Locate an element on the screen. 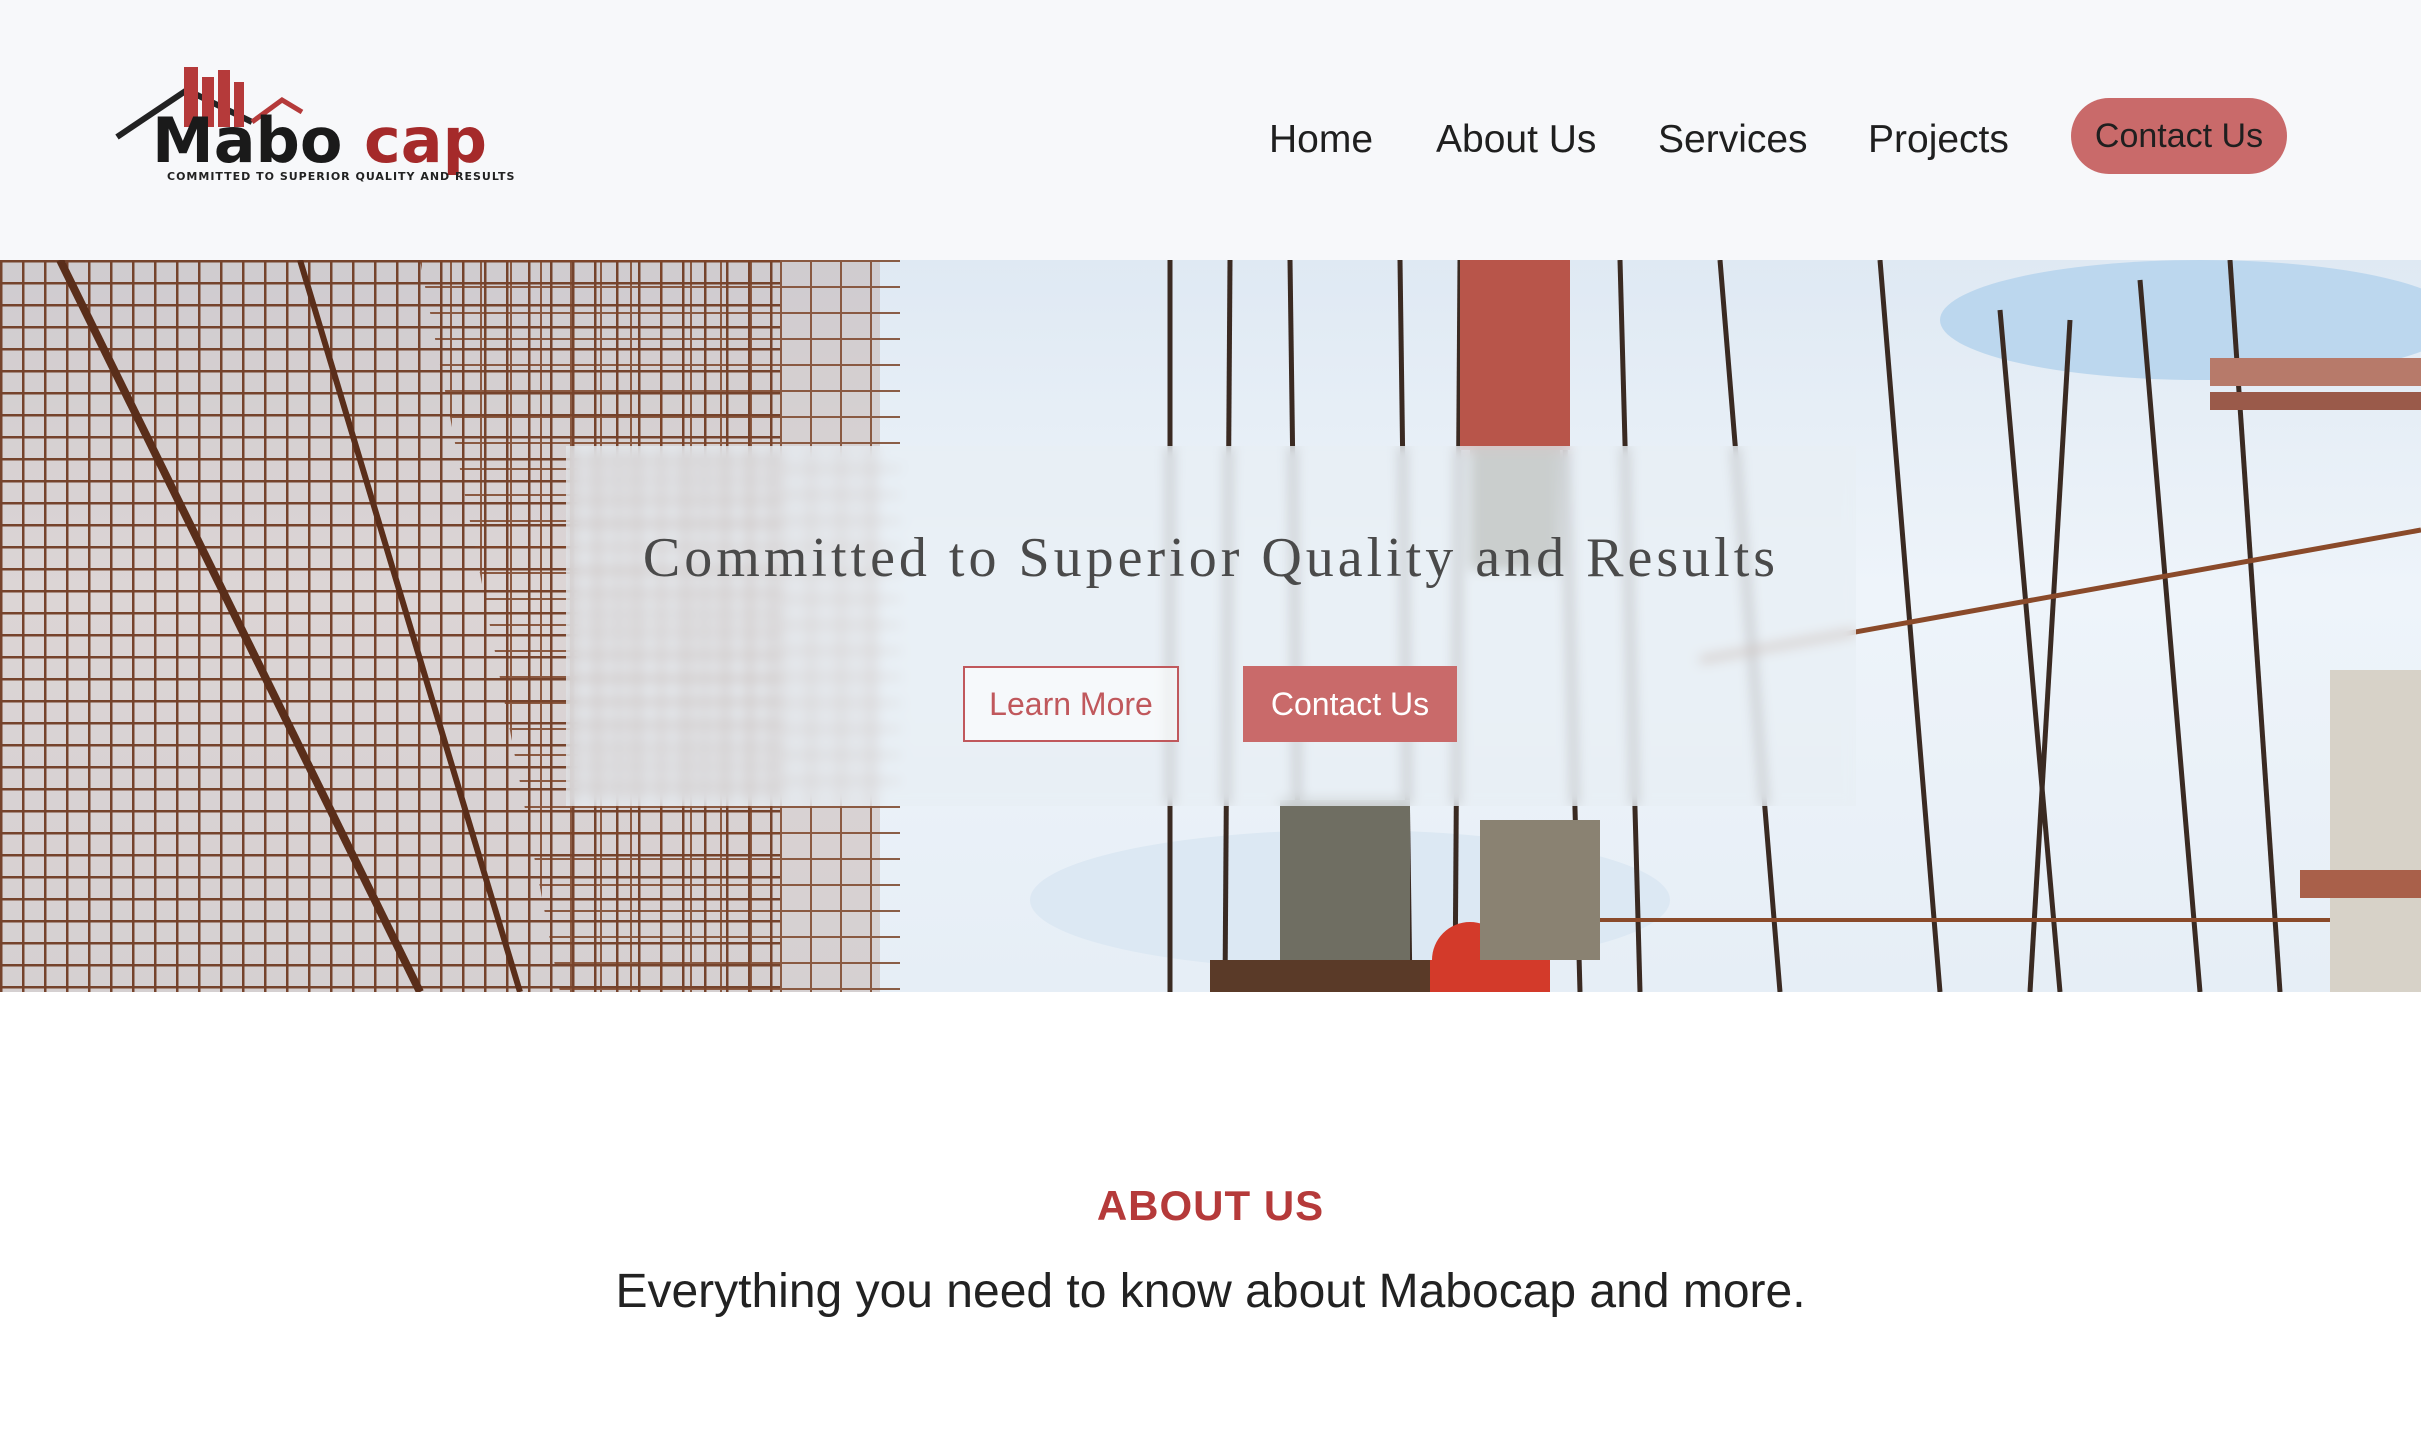 The image size is (2421, 1436). svg-text: Mabo is located at coordinates (247, 140).